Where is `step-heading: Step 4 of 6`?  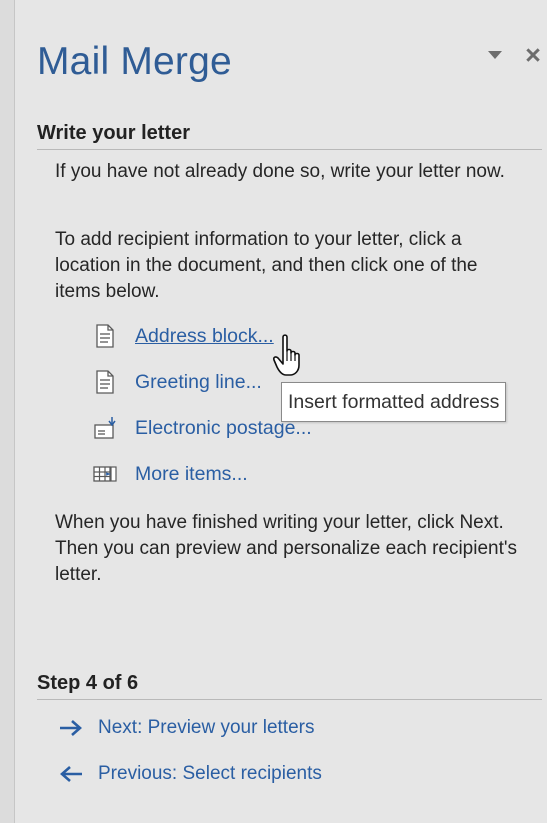
step-heading: Step 4 of 6 is located at coordinates (88, 683).